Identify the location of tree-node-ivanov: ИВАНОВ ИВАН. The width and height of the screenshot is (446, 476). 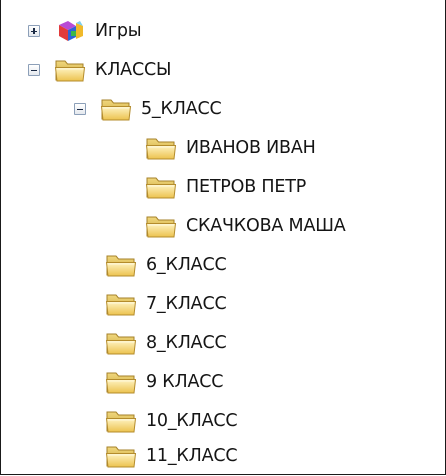
(230, 148).